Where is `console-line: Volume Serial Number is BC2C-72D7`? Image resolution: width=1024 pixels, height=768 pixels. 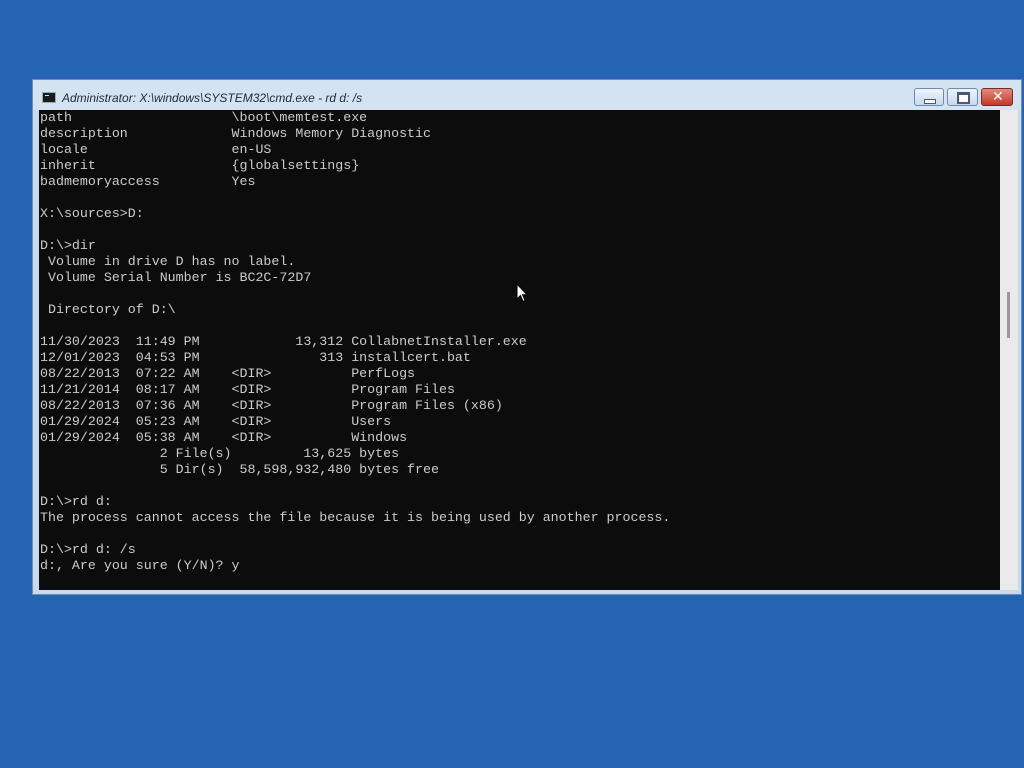 console-line: Volume Serial Number is BC2C-72D7 is located at coordinates (176, 277).